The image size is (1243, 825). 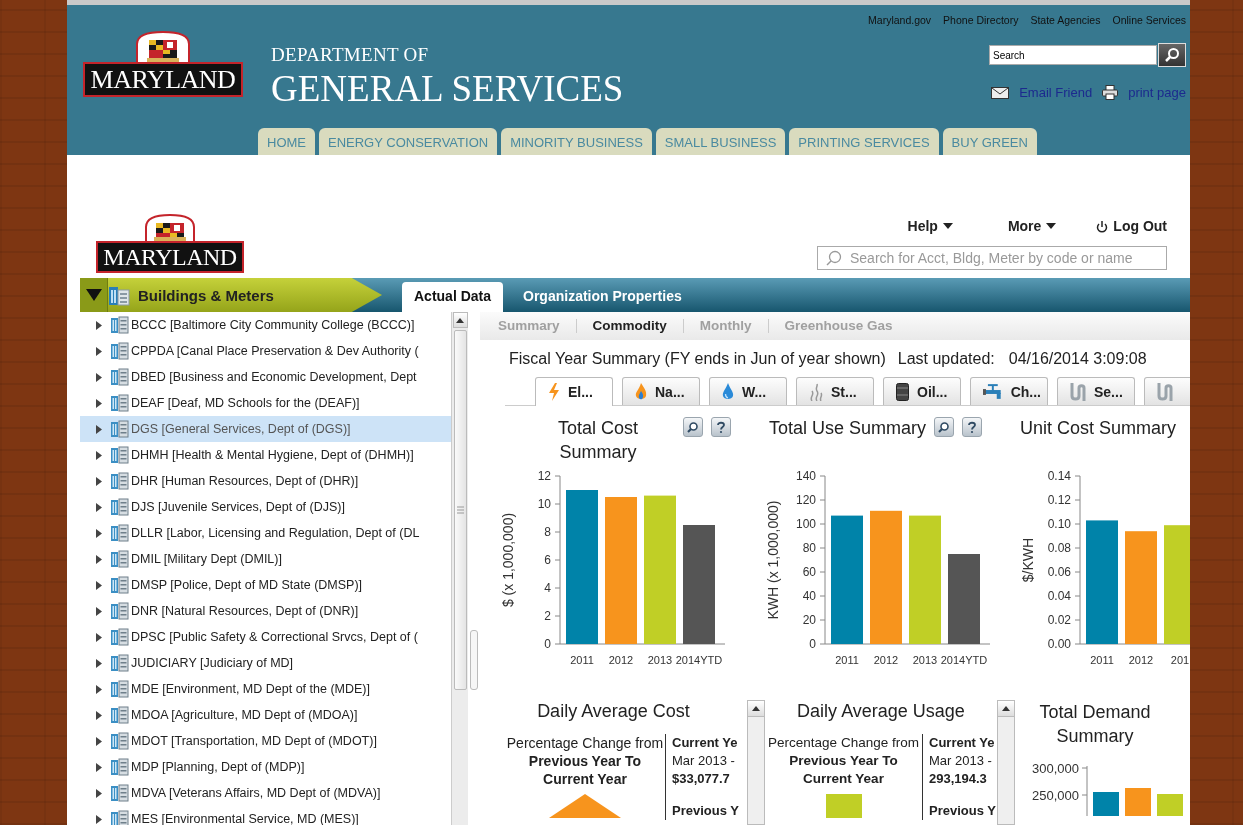 I want to click on tree-item: DMIL [Military Dept (DMIL)], so click(x=265, y=559).